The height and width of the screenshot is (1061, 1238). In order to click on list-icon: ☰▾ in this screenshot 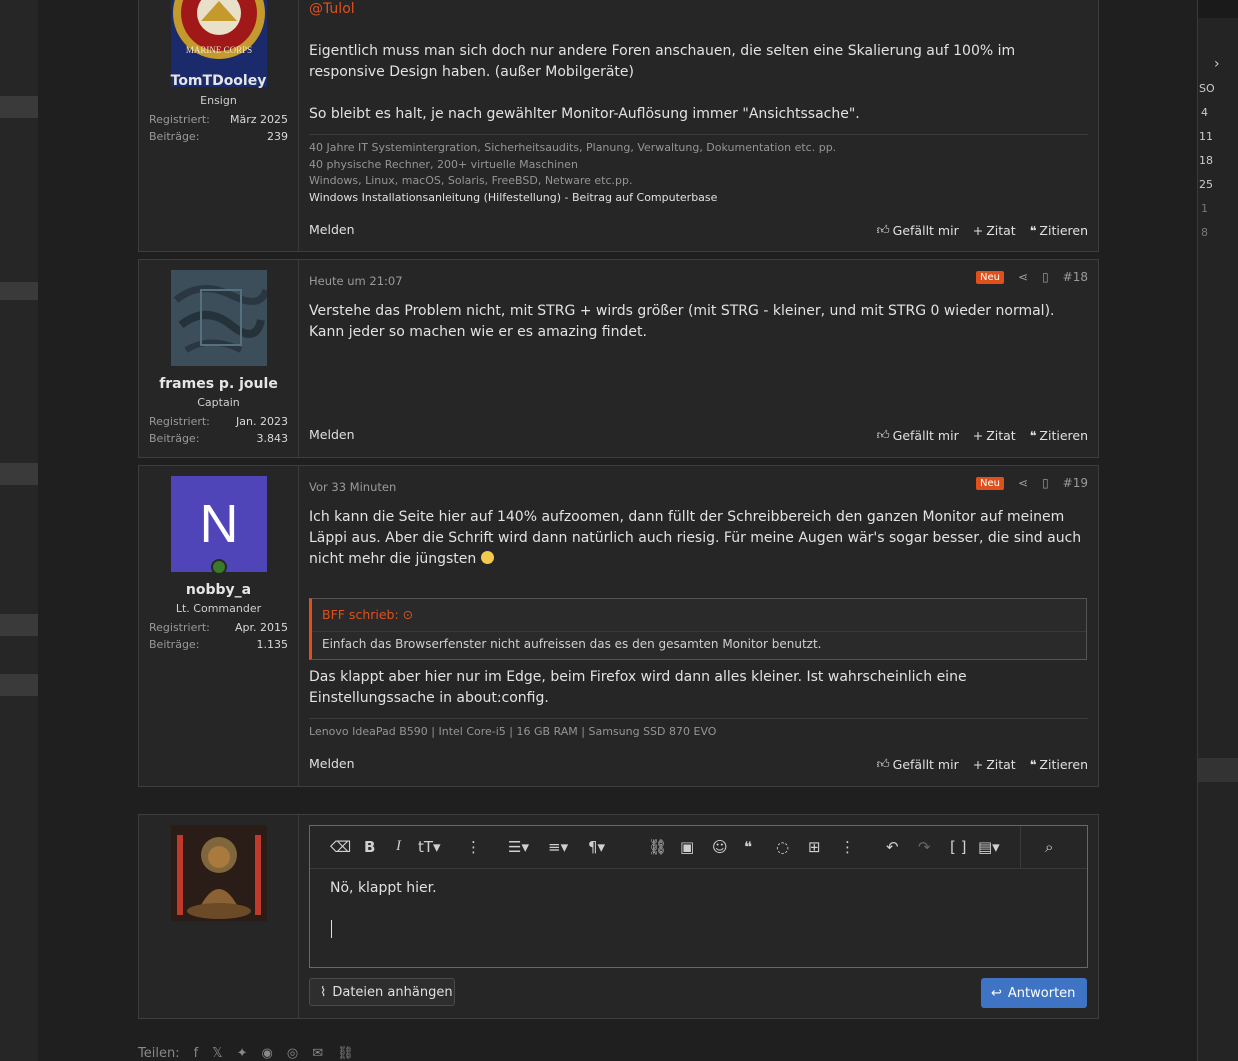, I will do `click(518, 847)`.